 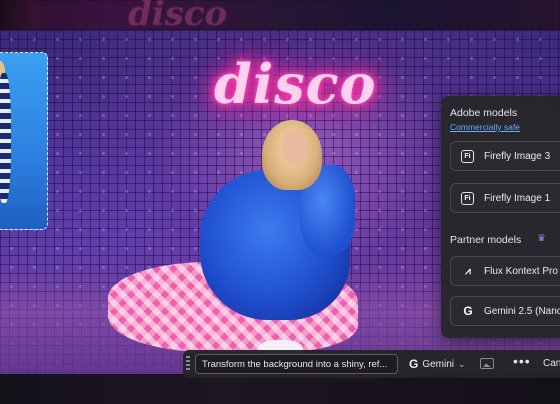 What do you see at coordinates (295, 147) in the screenshot?
I see `face` at bounding box center [295, 147].